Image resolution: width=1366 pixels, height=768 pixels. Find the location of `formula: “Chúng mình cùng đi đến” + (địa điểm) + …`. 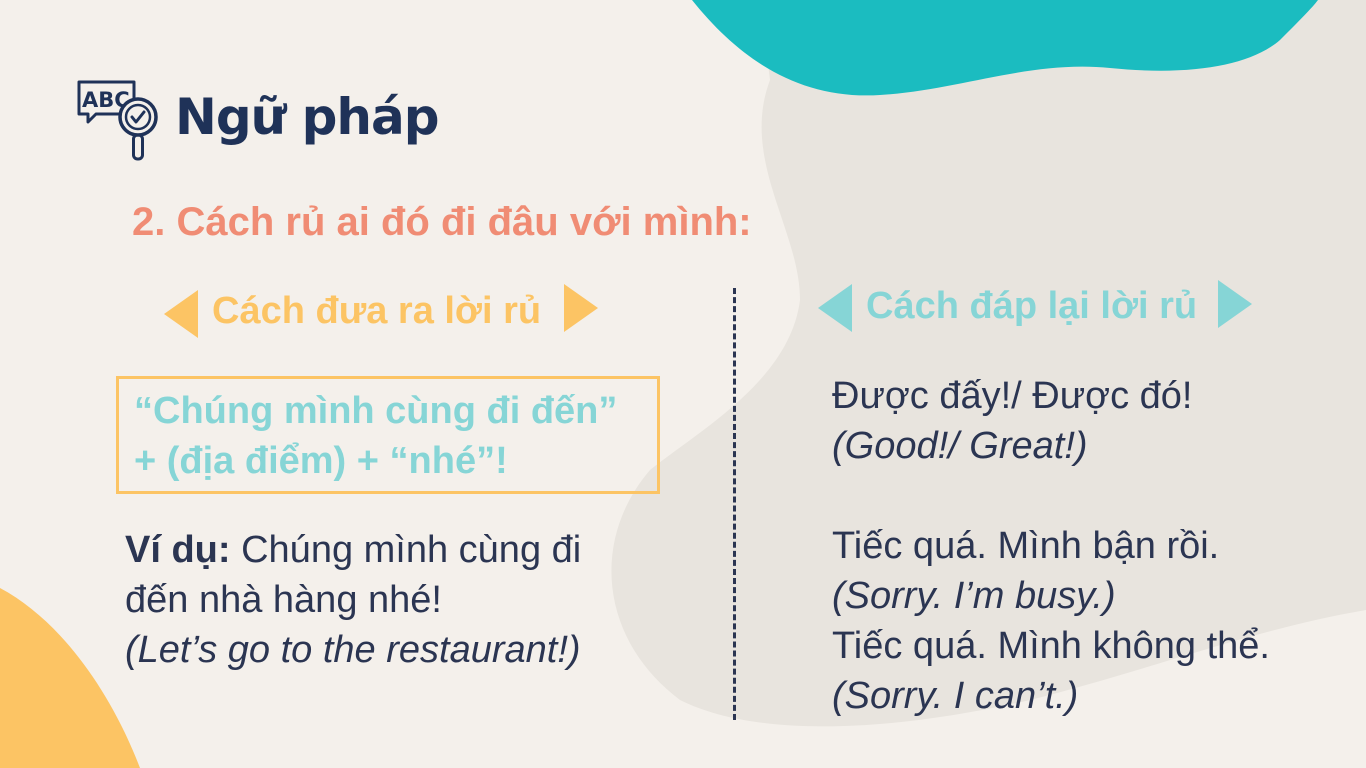

formula: “Chúng mình cùng đi đến” + (địa điểm) + … is located at coordinates (375, 436).